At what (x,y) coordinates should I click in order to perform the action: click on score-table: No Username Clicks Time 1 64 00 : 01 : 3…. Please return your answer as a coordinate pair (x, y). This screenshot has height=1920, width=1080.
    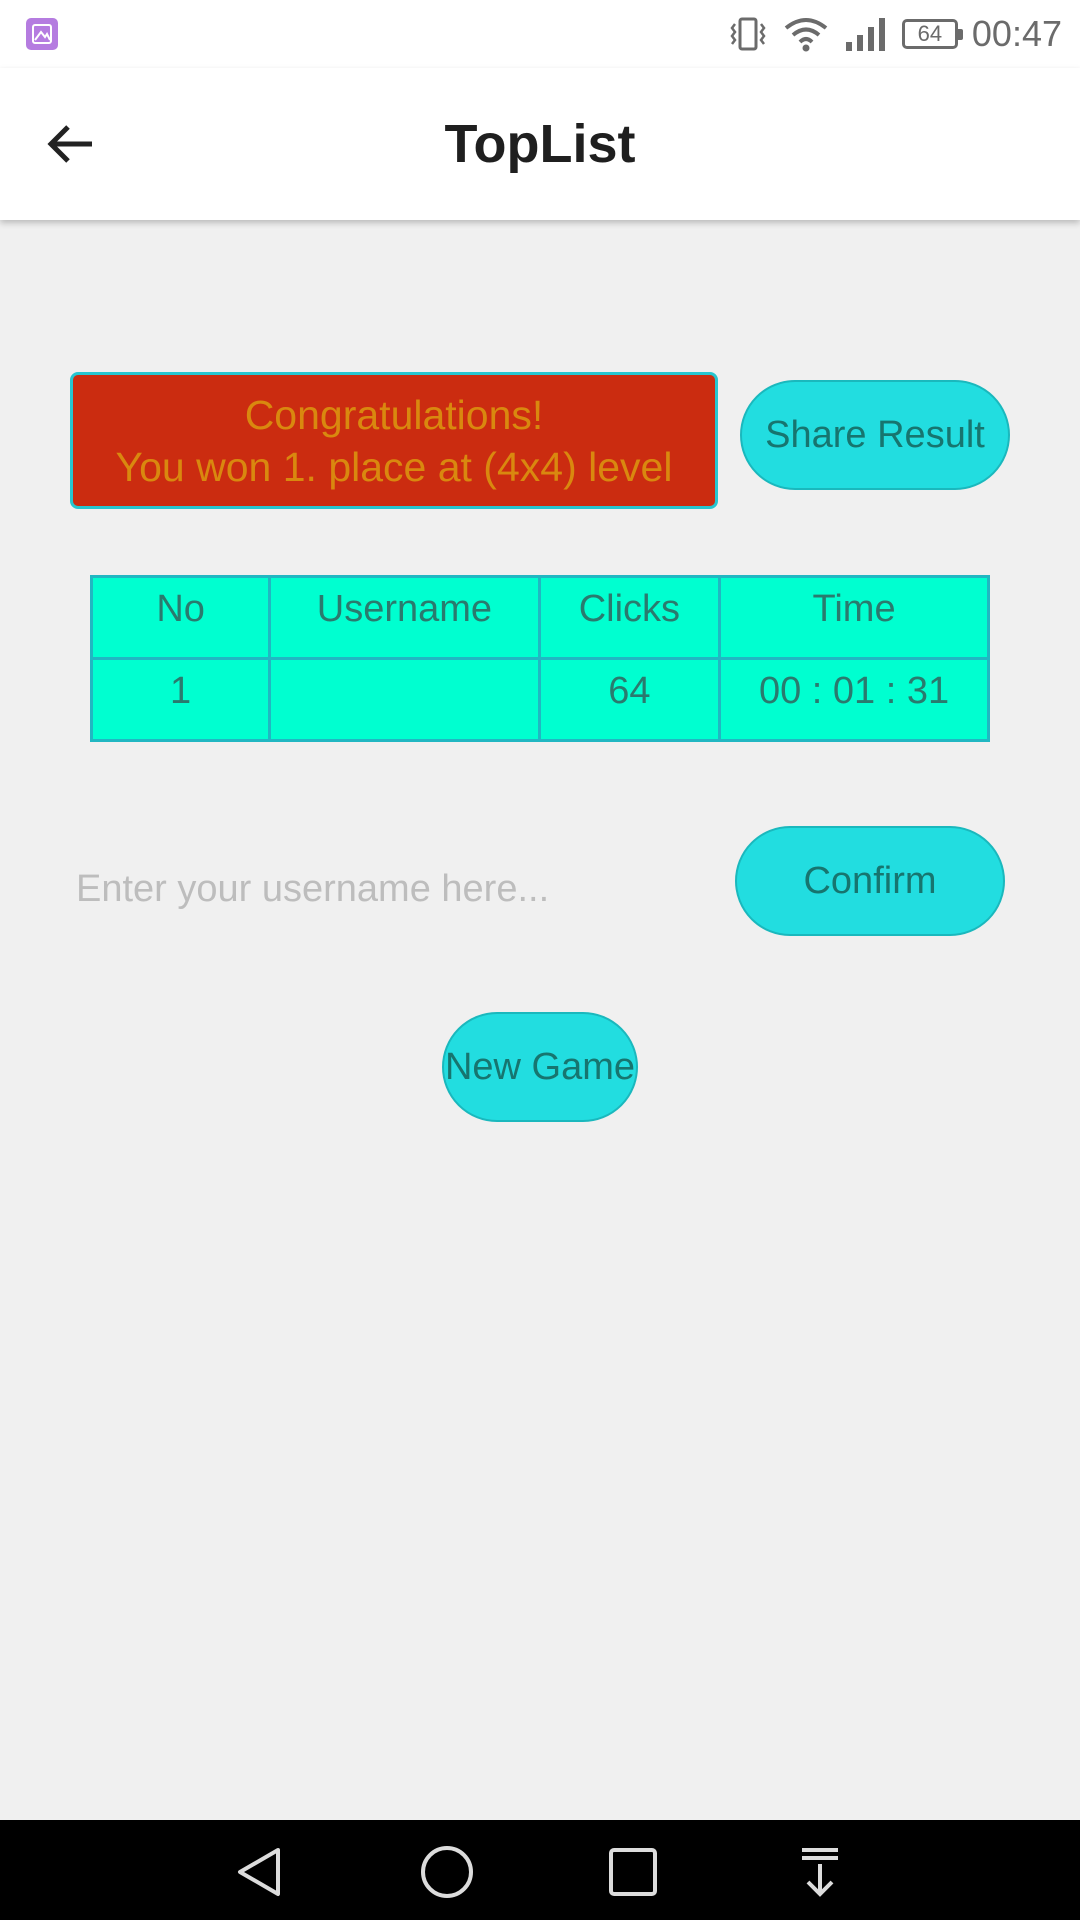
    Looking at the image, I should click on (539, 658).